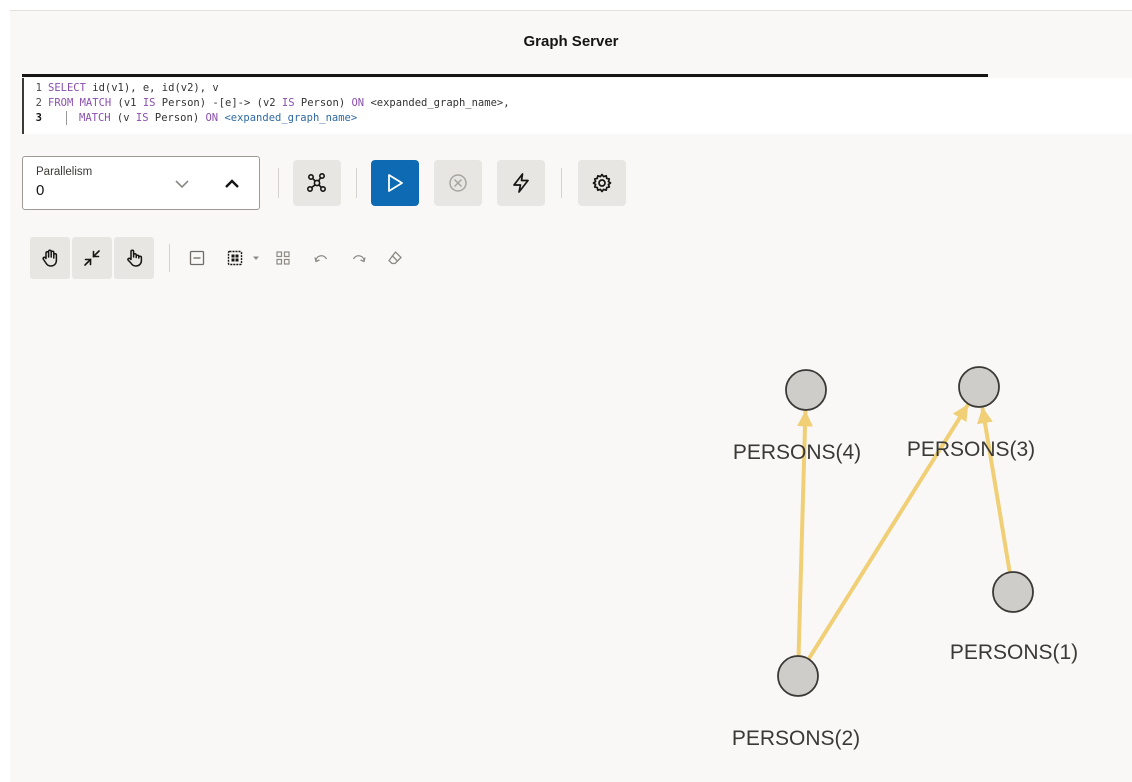 The height and width of the screenshot is (782, 1132). What do you see at coordinates (123, 118) in the screenshot?
I see `code-token: (v` at bounding box center [123, 118].